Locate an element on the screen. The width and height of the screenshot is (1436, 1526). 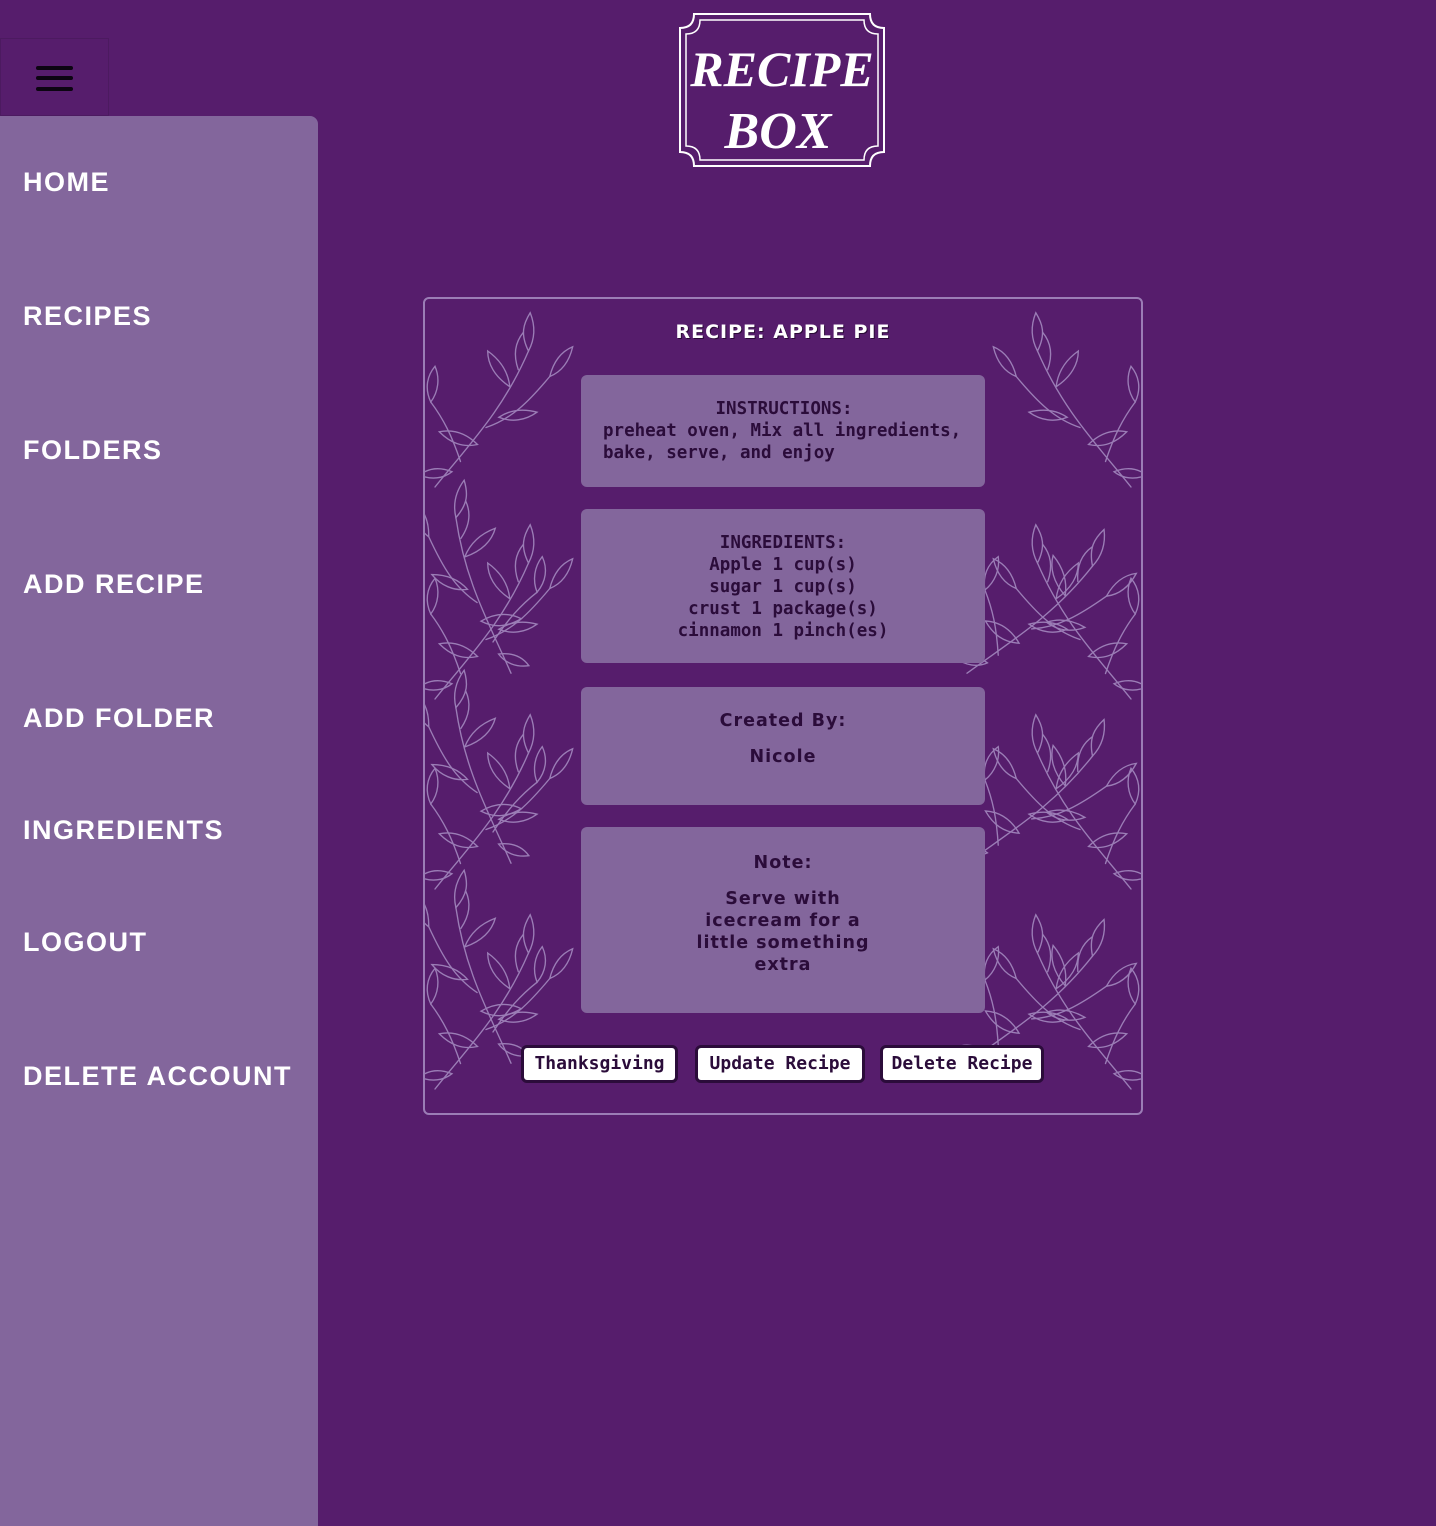
sidebar-item-ingredients: INGREDIENTS is located at coordinates (123, 830).